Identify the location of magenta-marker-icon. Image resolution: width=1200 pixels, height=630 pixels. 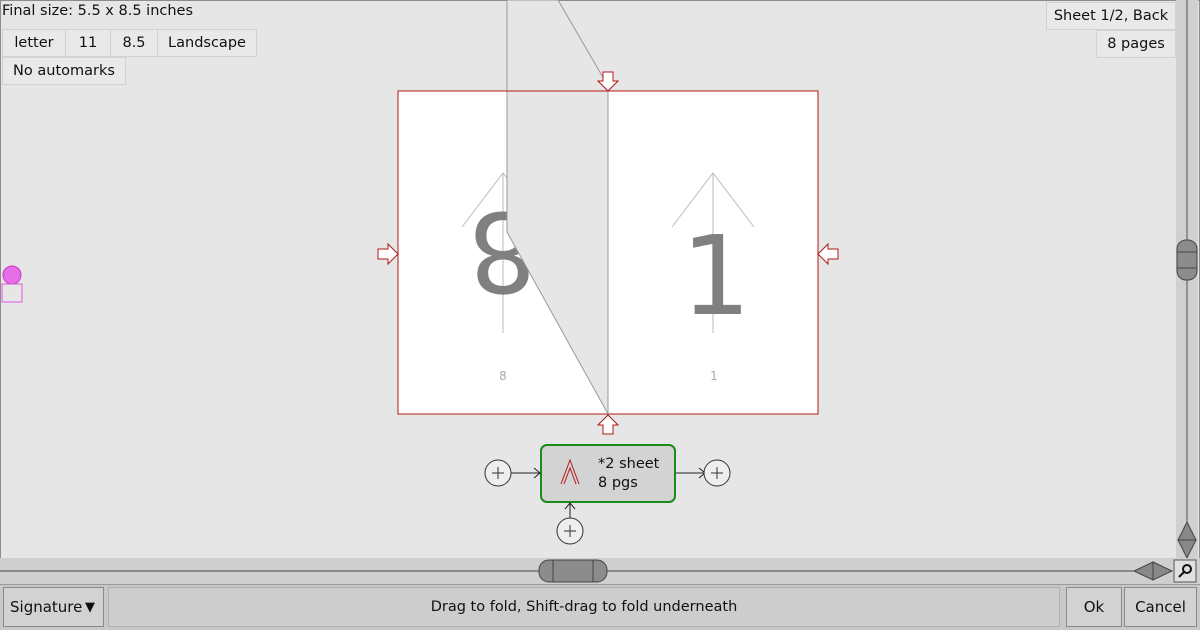
(12, 275).